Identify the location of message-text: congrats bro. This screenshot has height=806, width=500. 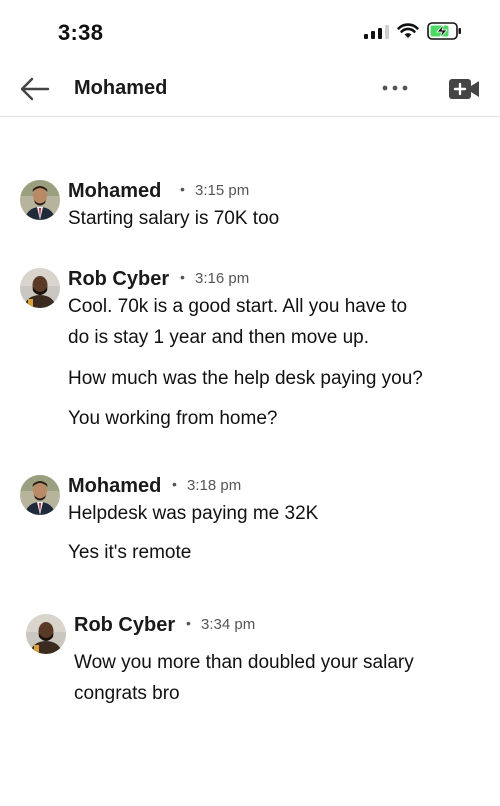
(127, 693).